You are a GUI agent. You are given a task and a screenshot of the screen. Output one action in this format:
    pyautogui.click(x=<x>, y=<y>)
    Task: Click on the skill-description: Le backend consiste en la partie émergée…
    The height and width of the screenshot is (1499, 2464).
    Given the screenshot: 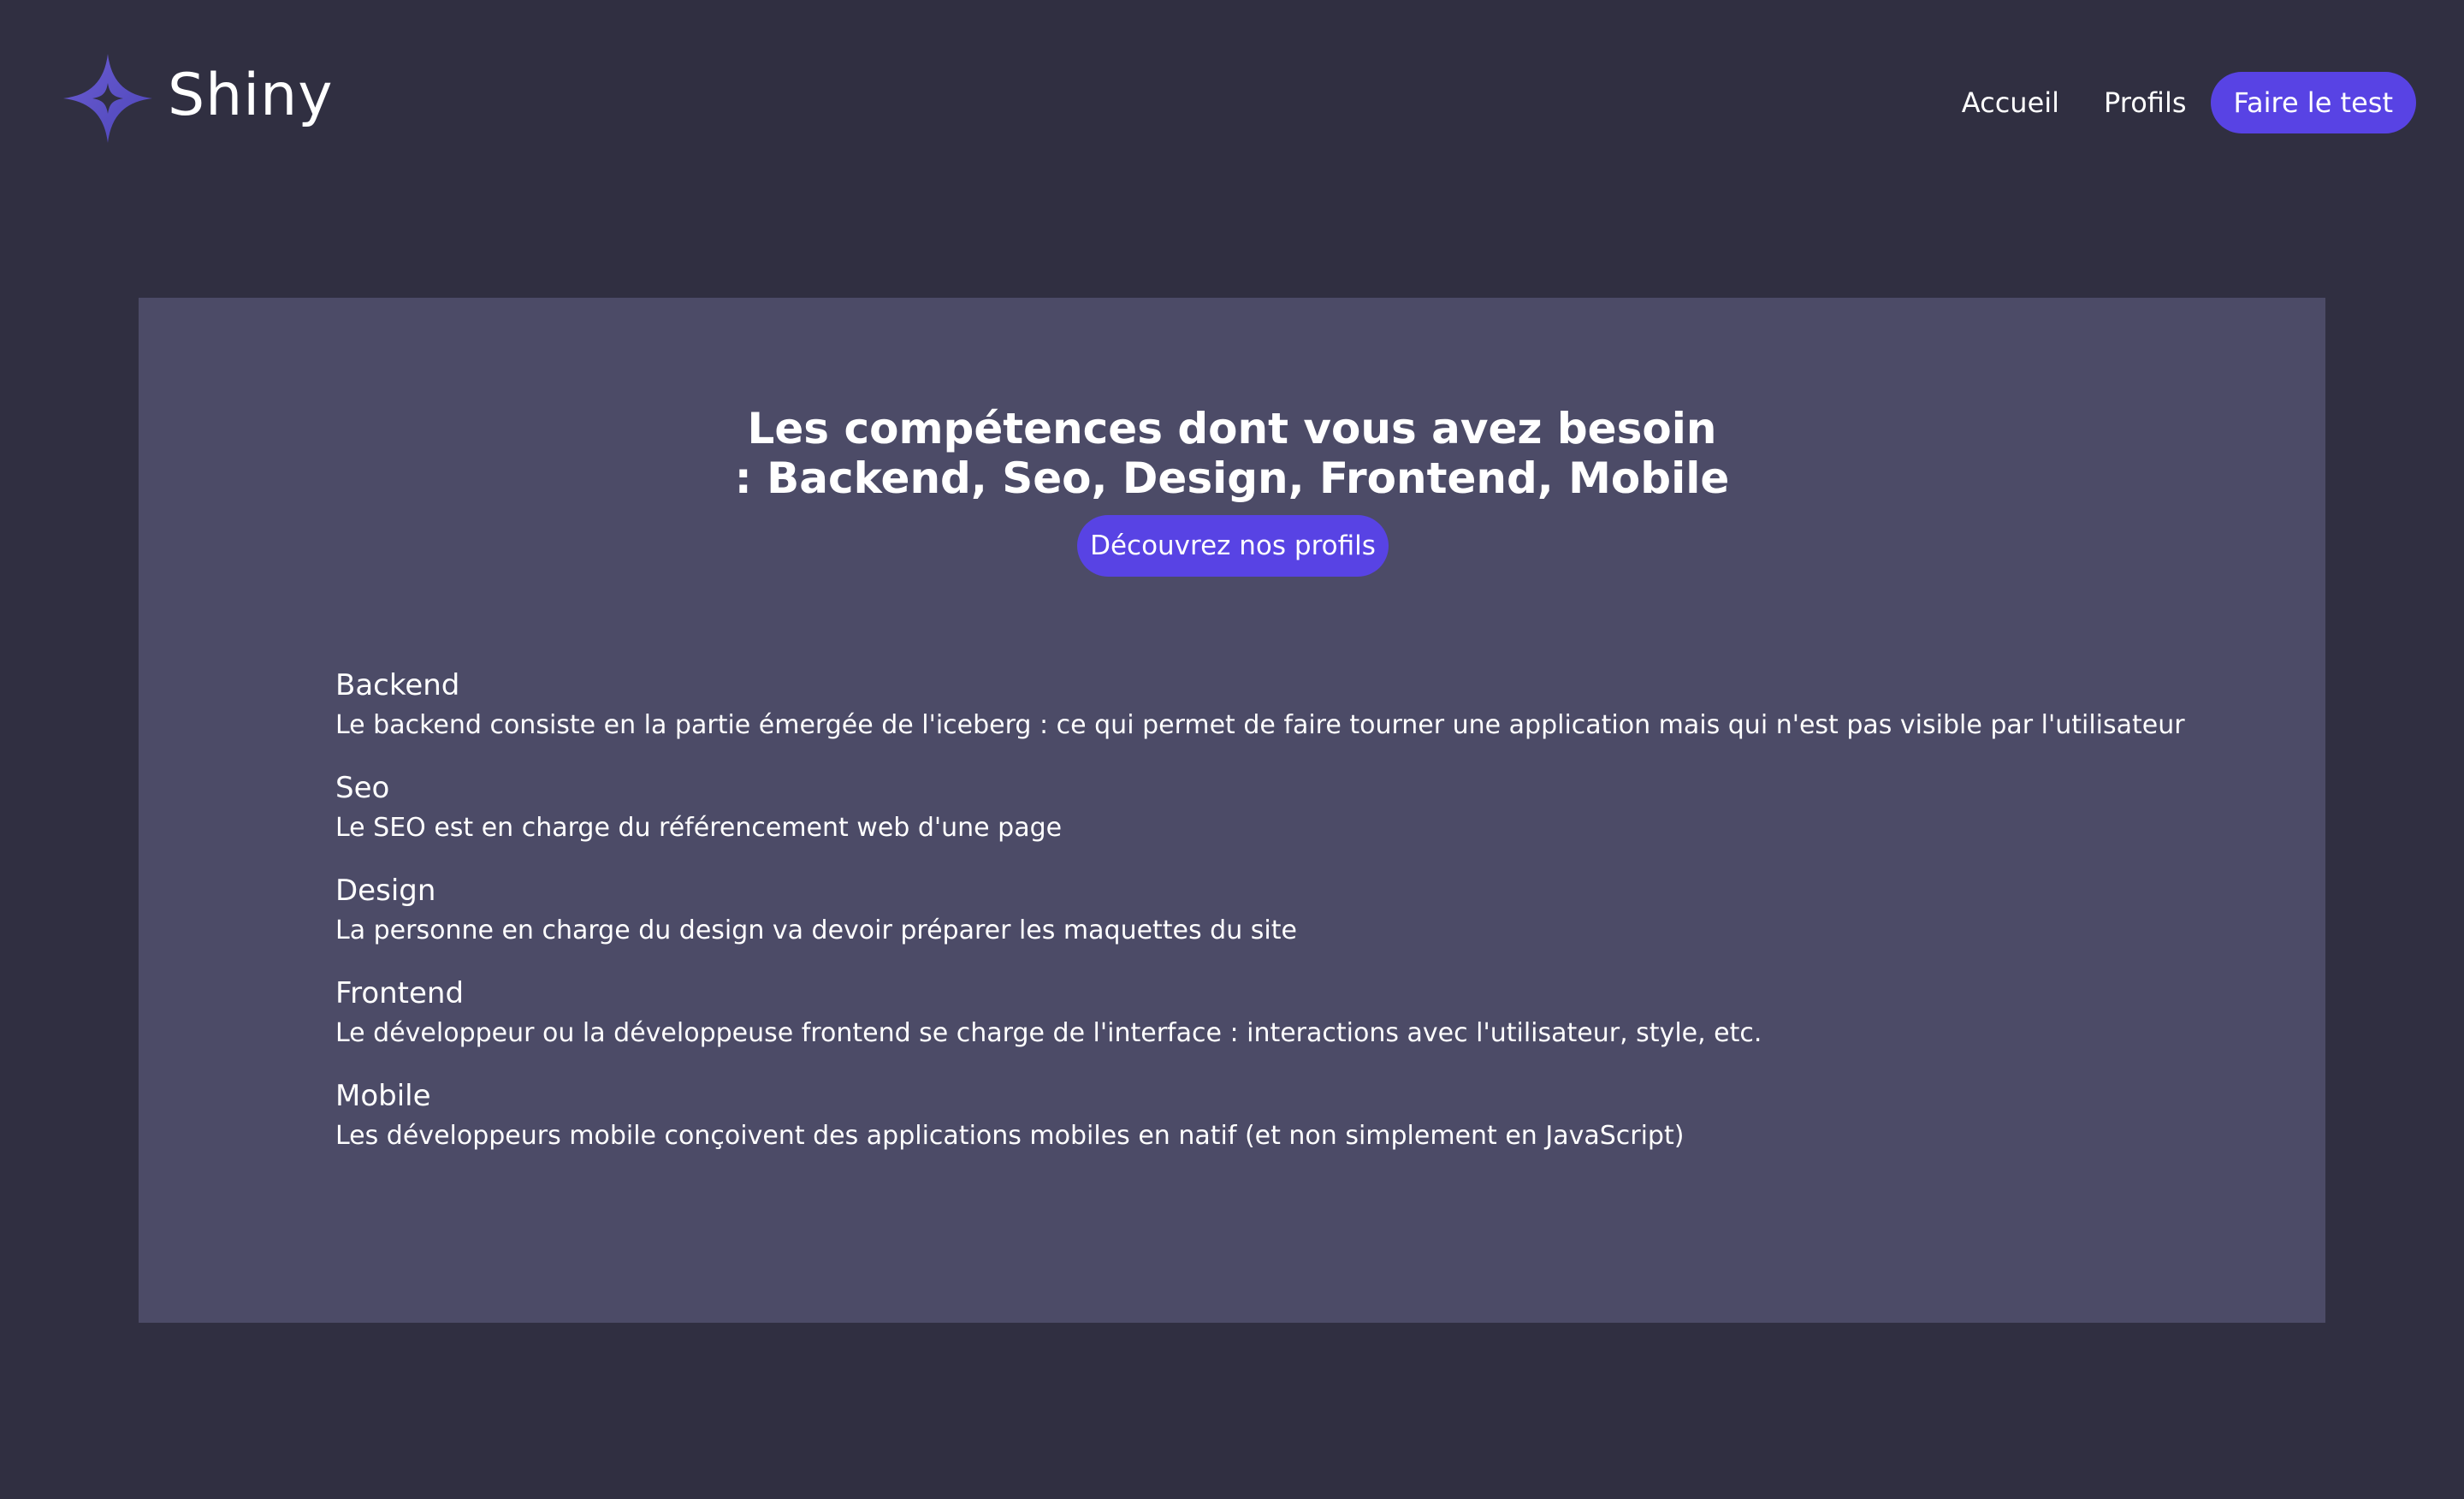 What is the action you would take?
    pyautogui.click(x=1260, y=725)
    